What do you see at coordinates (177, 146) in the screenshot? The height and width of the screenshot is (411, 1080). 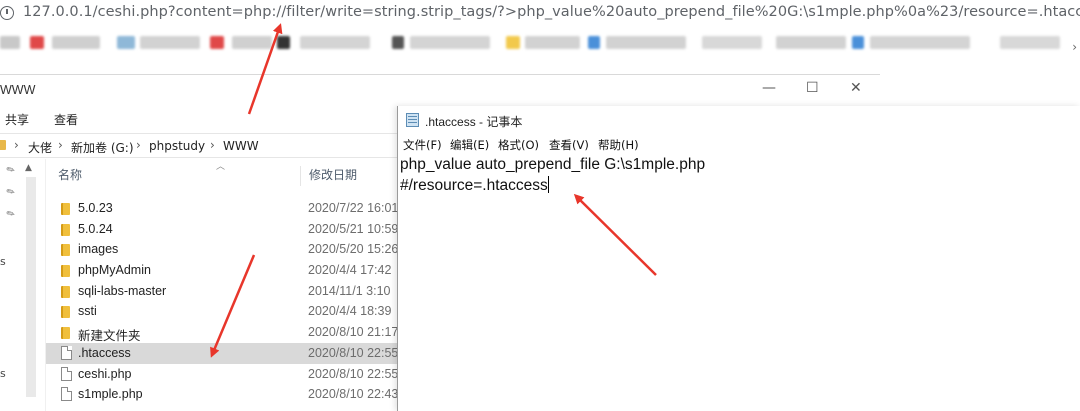 I see `breadcrumb-item: phpstudy` at bounding box center [177, 146].